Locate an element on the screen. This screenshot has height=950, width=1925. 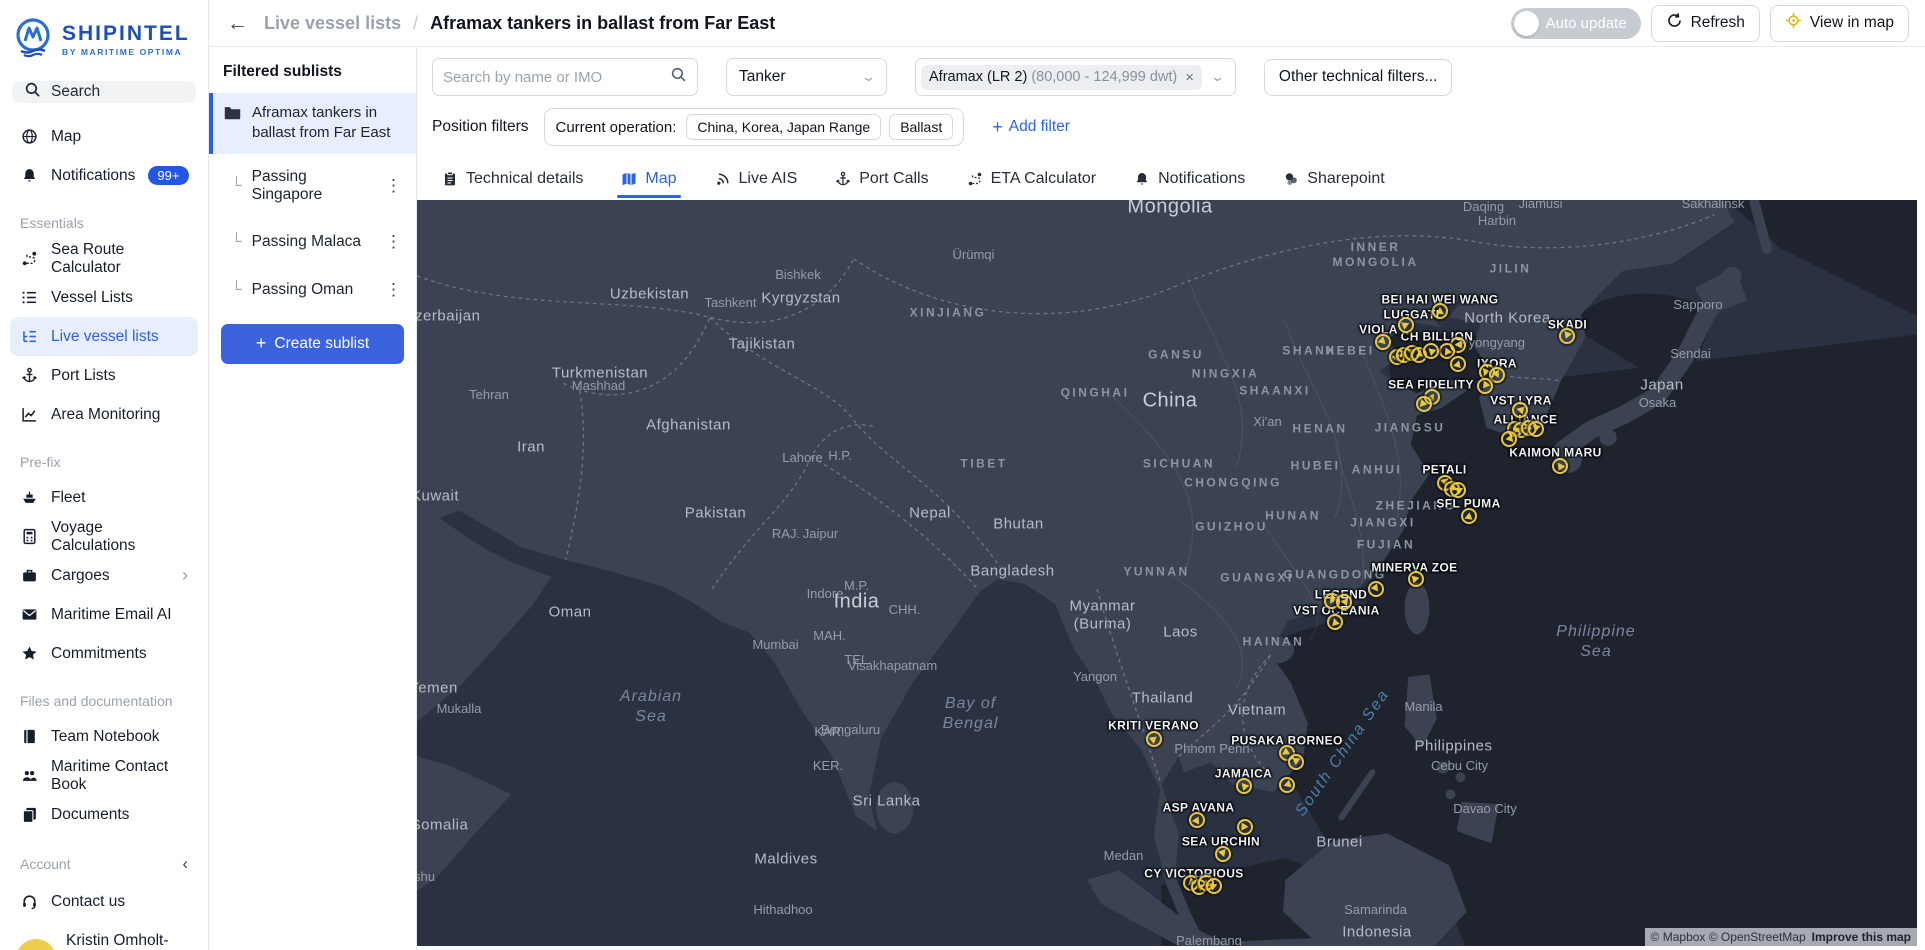
notification-badge: 99+ is located at coordinates (168, 175).